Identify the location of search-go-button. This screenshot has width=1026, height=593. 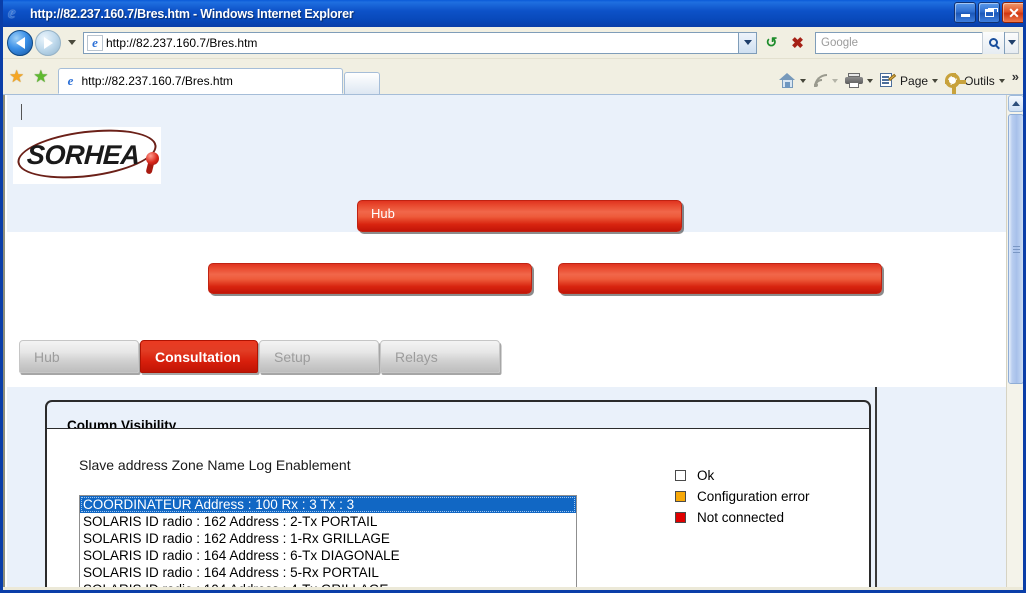
(993, 42).